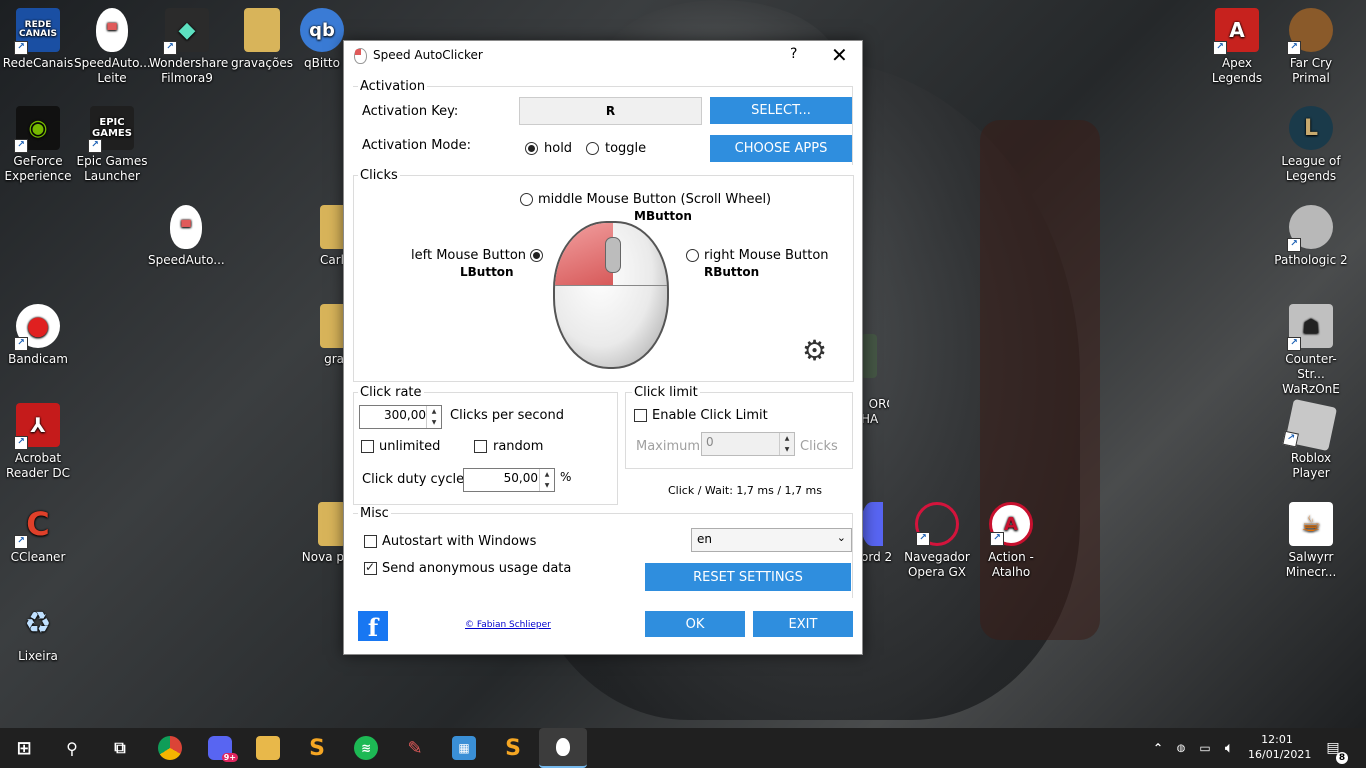 Image resolution: width=1366 pixels, height=768 pixels. What do you see at coordinates (1277, 739) in the screenshot?
I see `clock-time: 12:01` at bounding box center [1277, 739].